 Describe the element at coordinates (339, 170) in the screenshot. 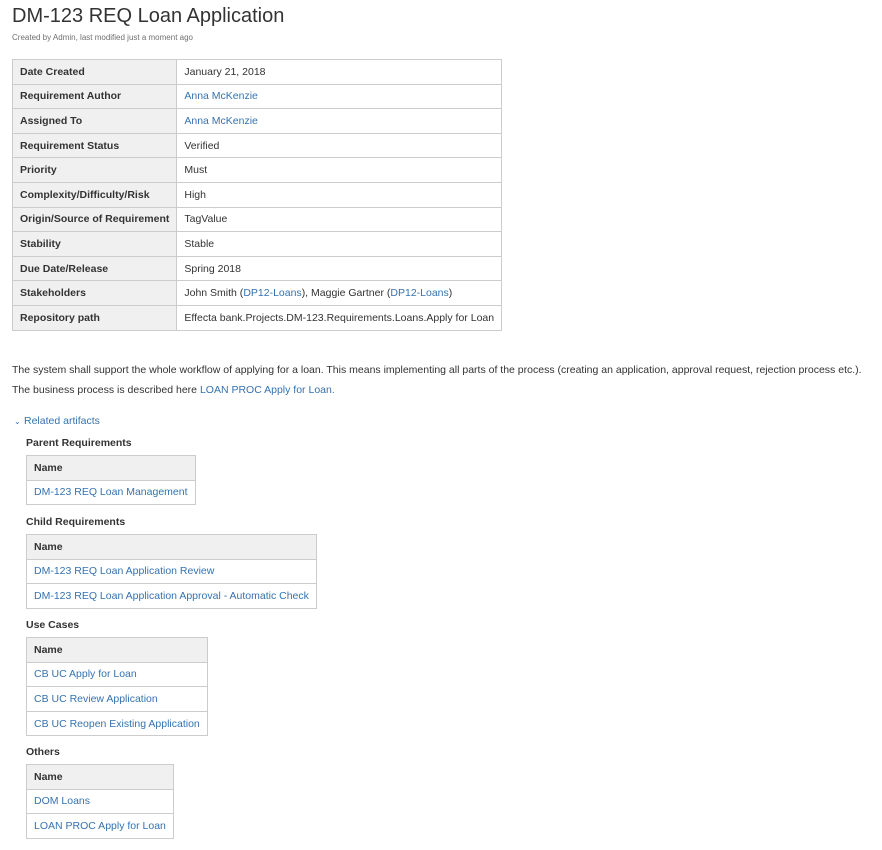

I see `property-value: Must` at that location.